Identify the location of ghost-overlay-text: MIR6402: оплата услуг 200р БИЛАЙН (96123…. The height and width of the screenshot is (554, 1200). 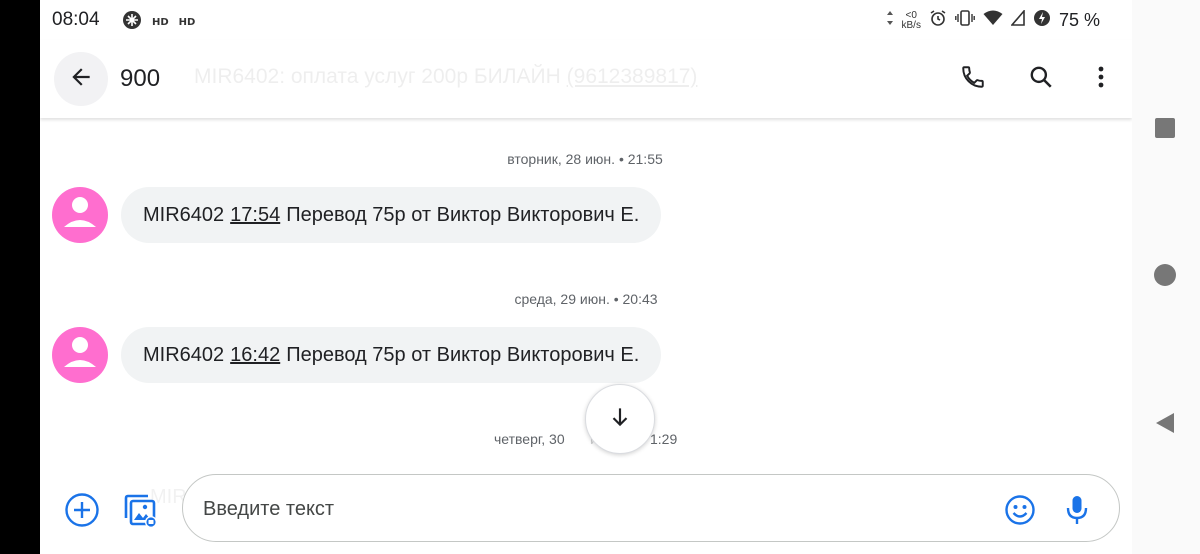
(445, 77).